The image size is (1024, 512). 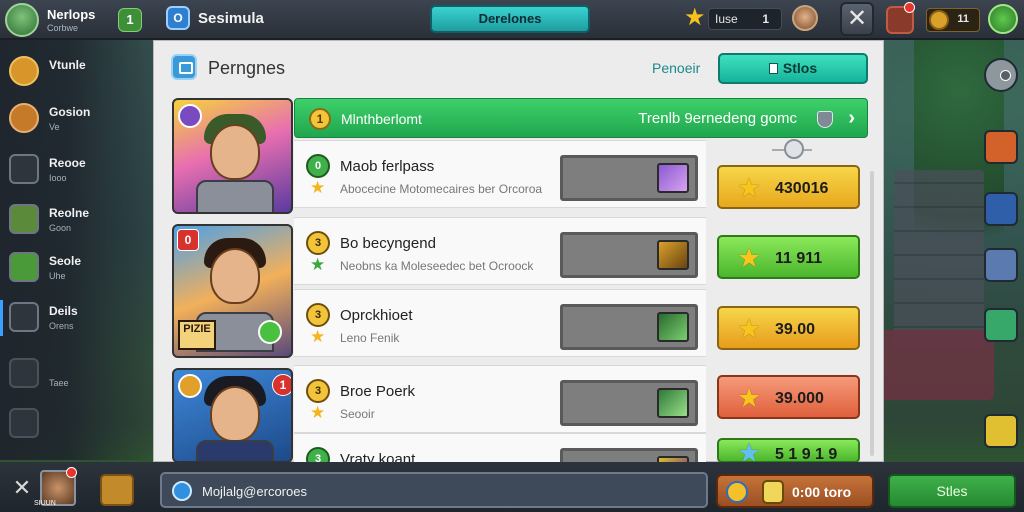 I want to click on price-value: 39.000, so click(x=799, y=398).